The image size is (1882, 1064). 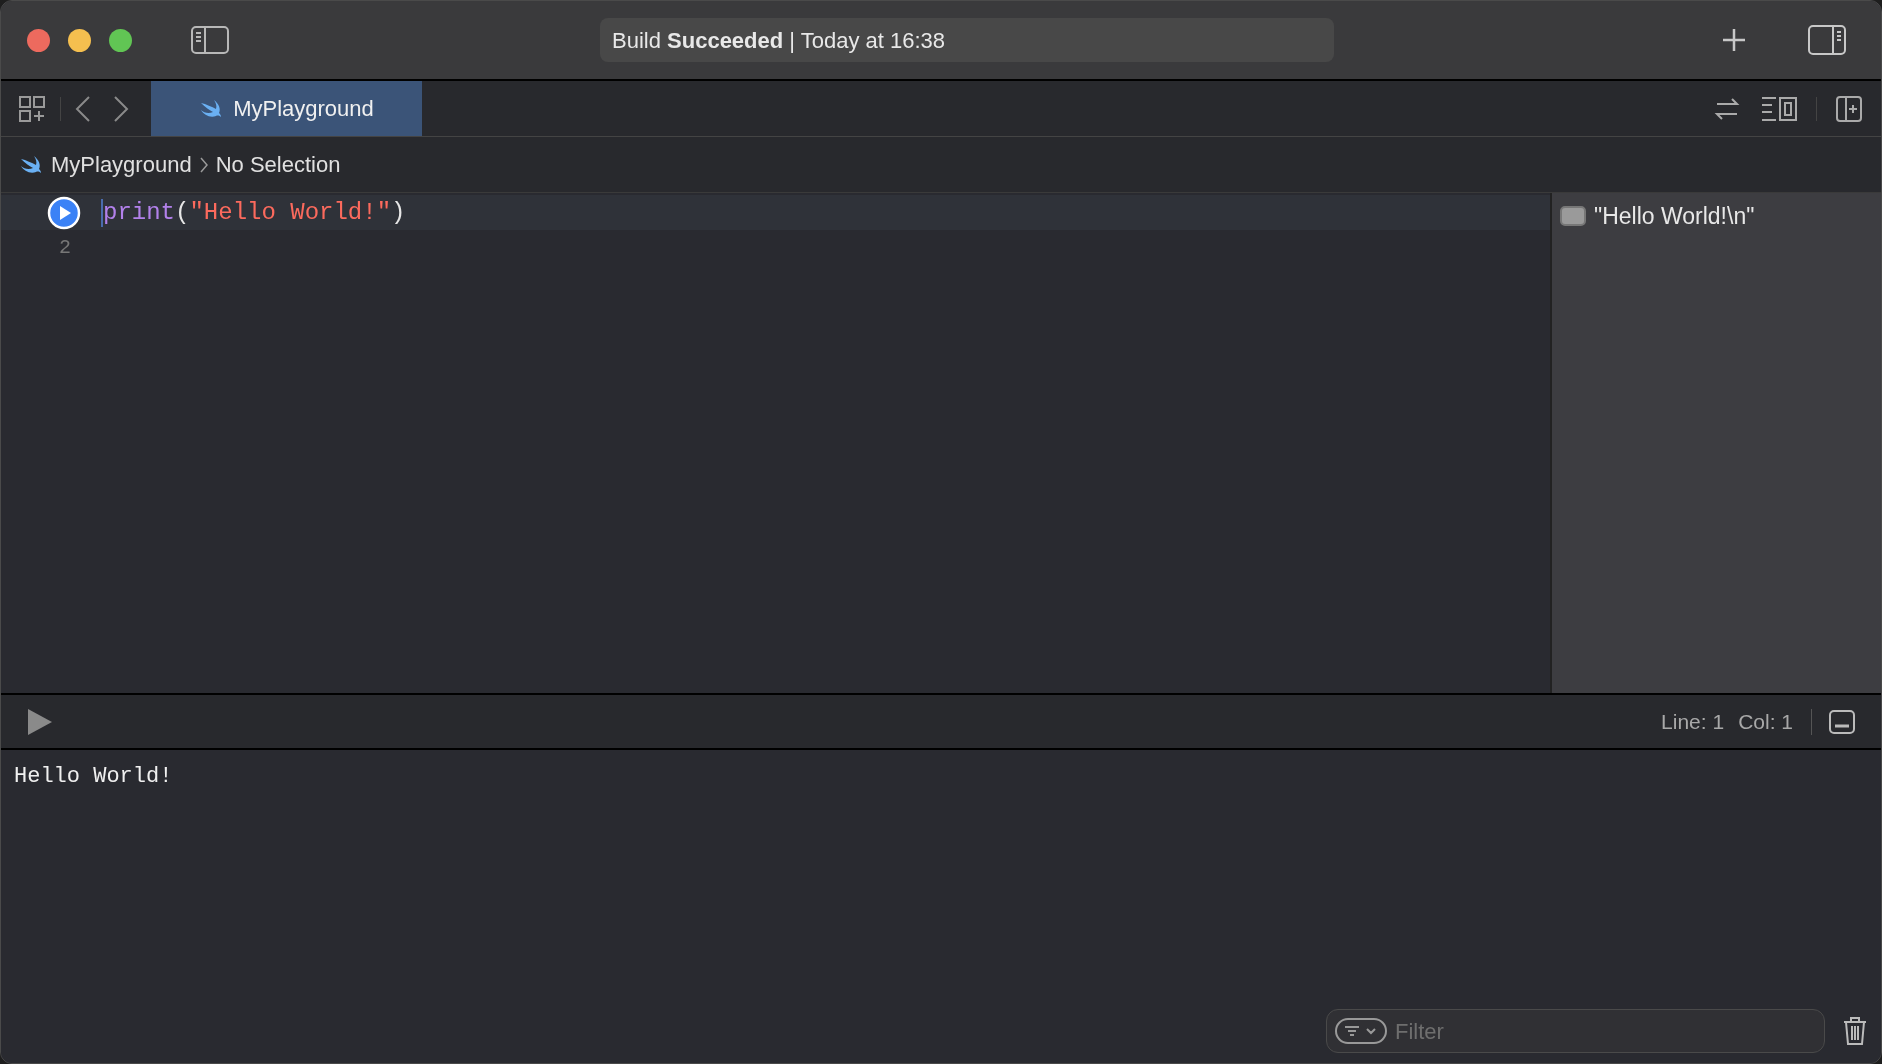 What do you see at coordinates (121, 108) in the screenshot?
I see `forward-icon` at bounding box center [121, 108].